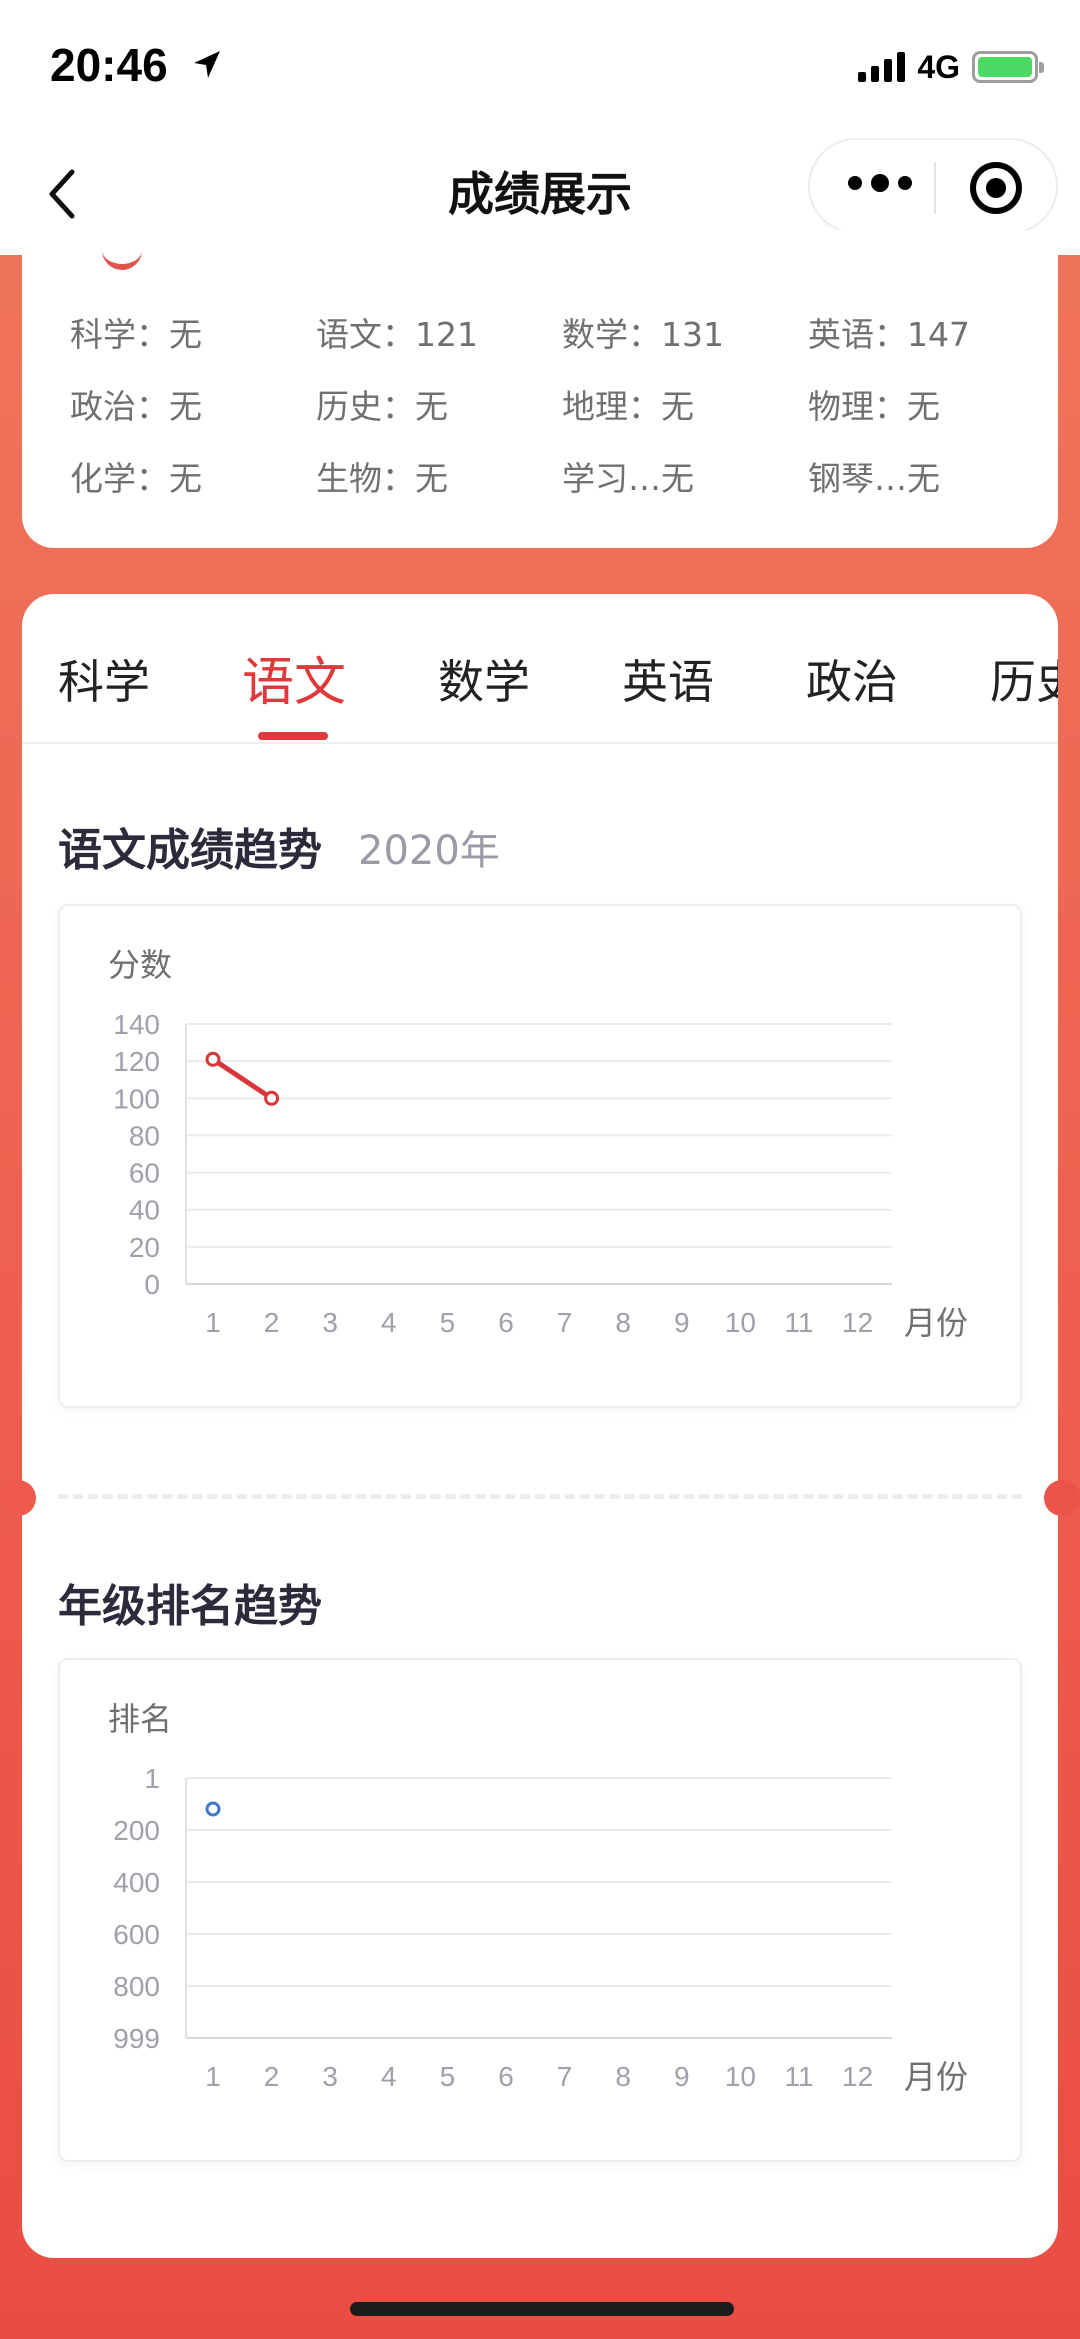  Describe the element at coordinates (852, 679) in the screenshot. I see `tab-politics: 政治` at that location.